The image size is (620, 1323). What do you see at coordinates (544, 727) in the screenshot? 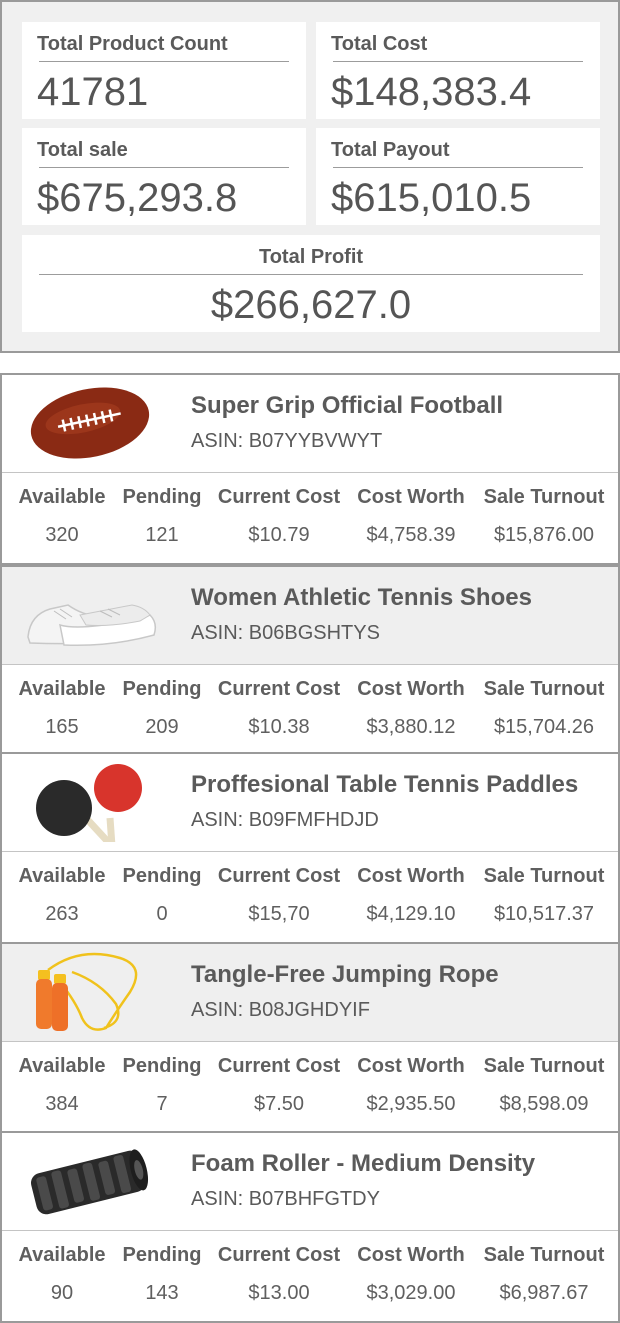
I see `metric-value: $15,704.26` at bounding box center [544, 727].